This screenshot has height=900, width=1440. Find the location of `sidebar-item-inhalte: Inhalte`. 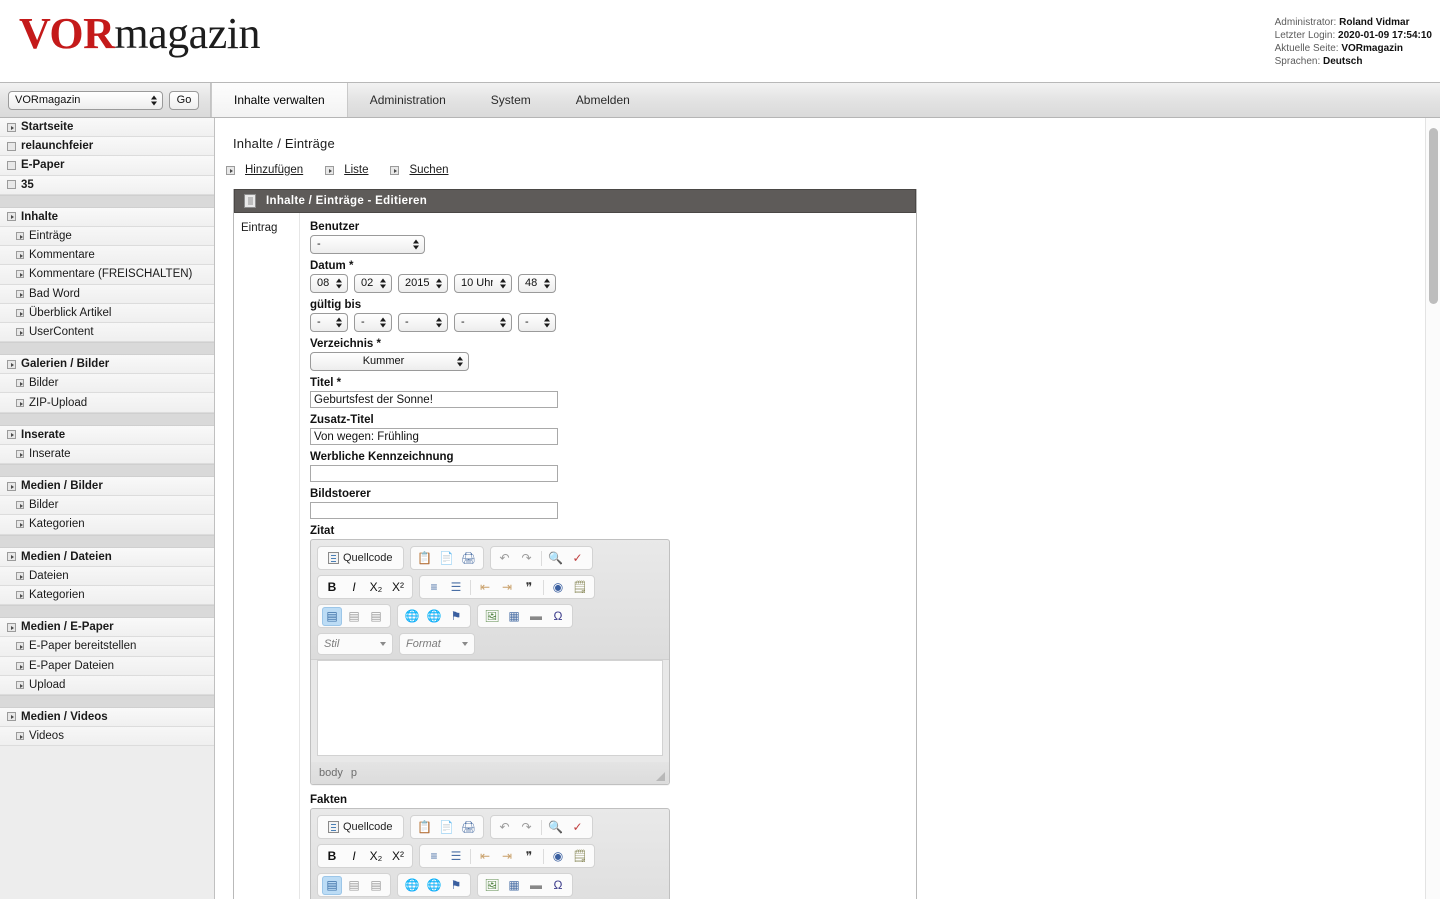

sidebar-item-inhalte: Inhalte is located at coordinates (107, 217).